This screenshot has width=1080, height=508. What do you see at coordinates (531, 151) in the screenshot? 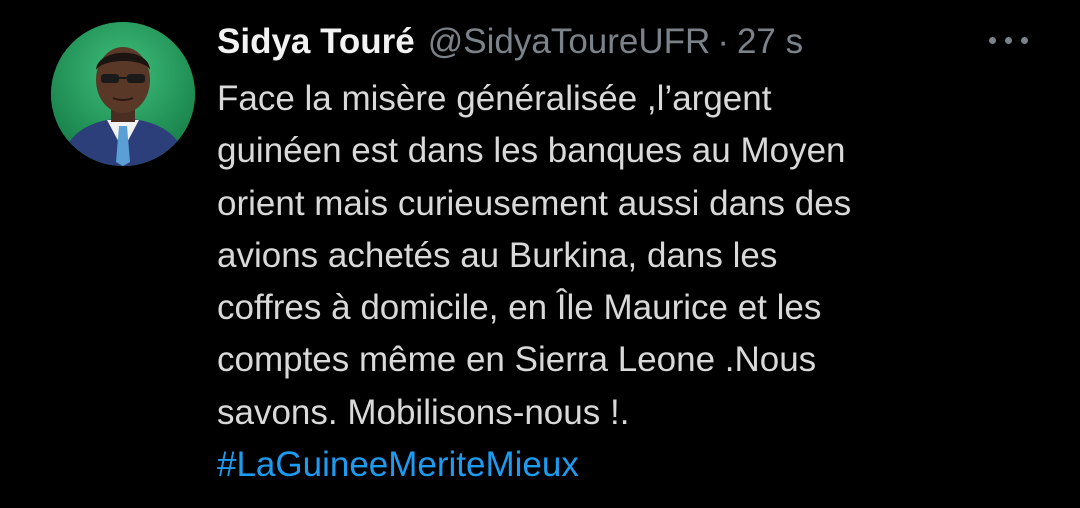
I see `tweet-text-line: guinéen est dans les banques au Moyen` at bounding box center [531, 151].